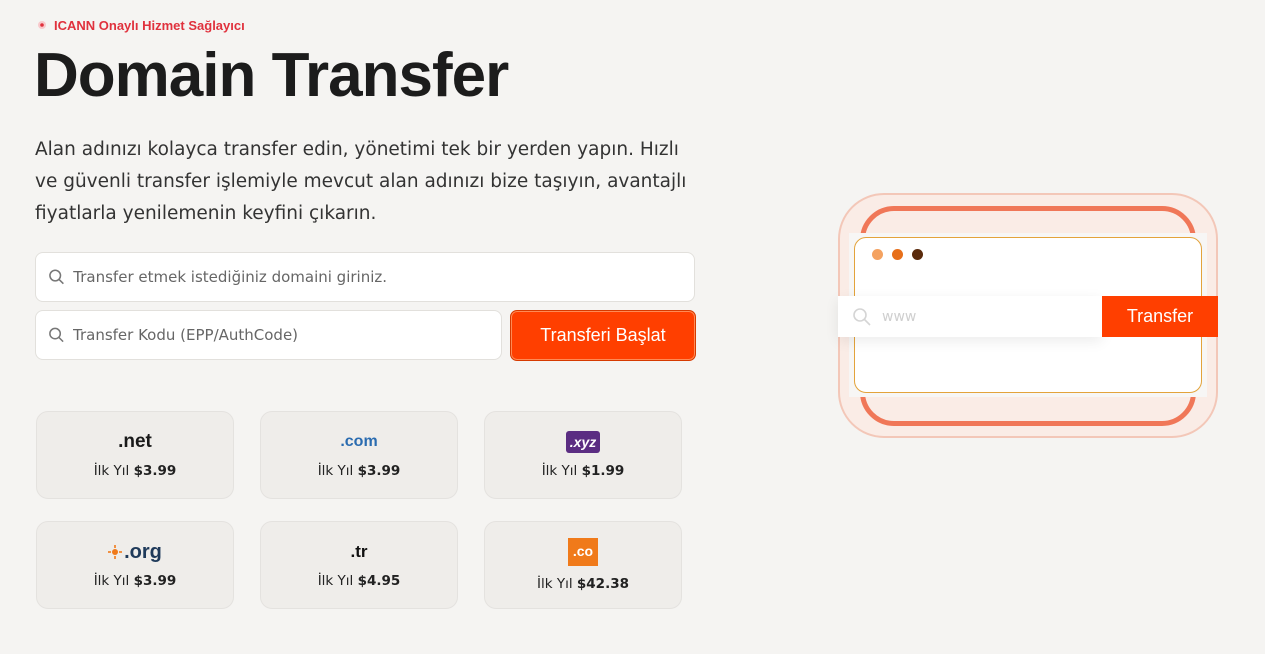 The width and height of the screenshot is (1265, 654). I want to click on tld-card-com: .com İlk Yıl $3.99, so click(359, 455).